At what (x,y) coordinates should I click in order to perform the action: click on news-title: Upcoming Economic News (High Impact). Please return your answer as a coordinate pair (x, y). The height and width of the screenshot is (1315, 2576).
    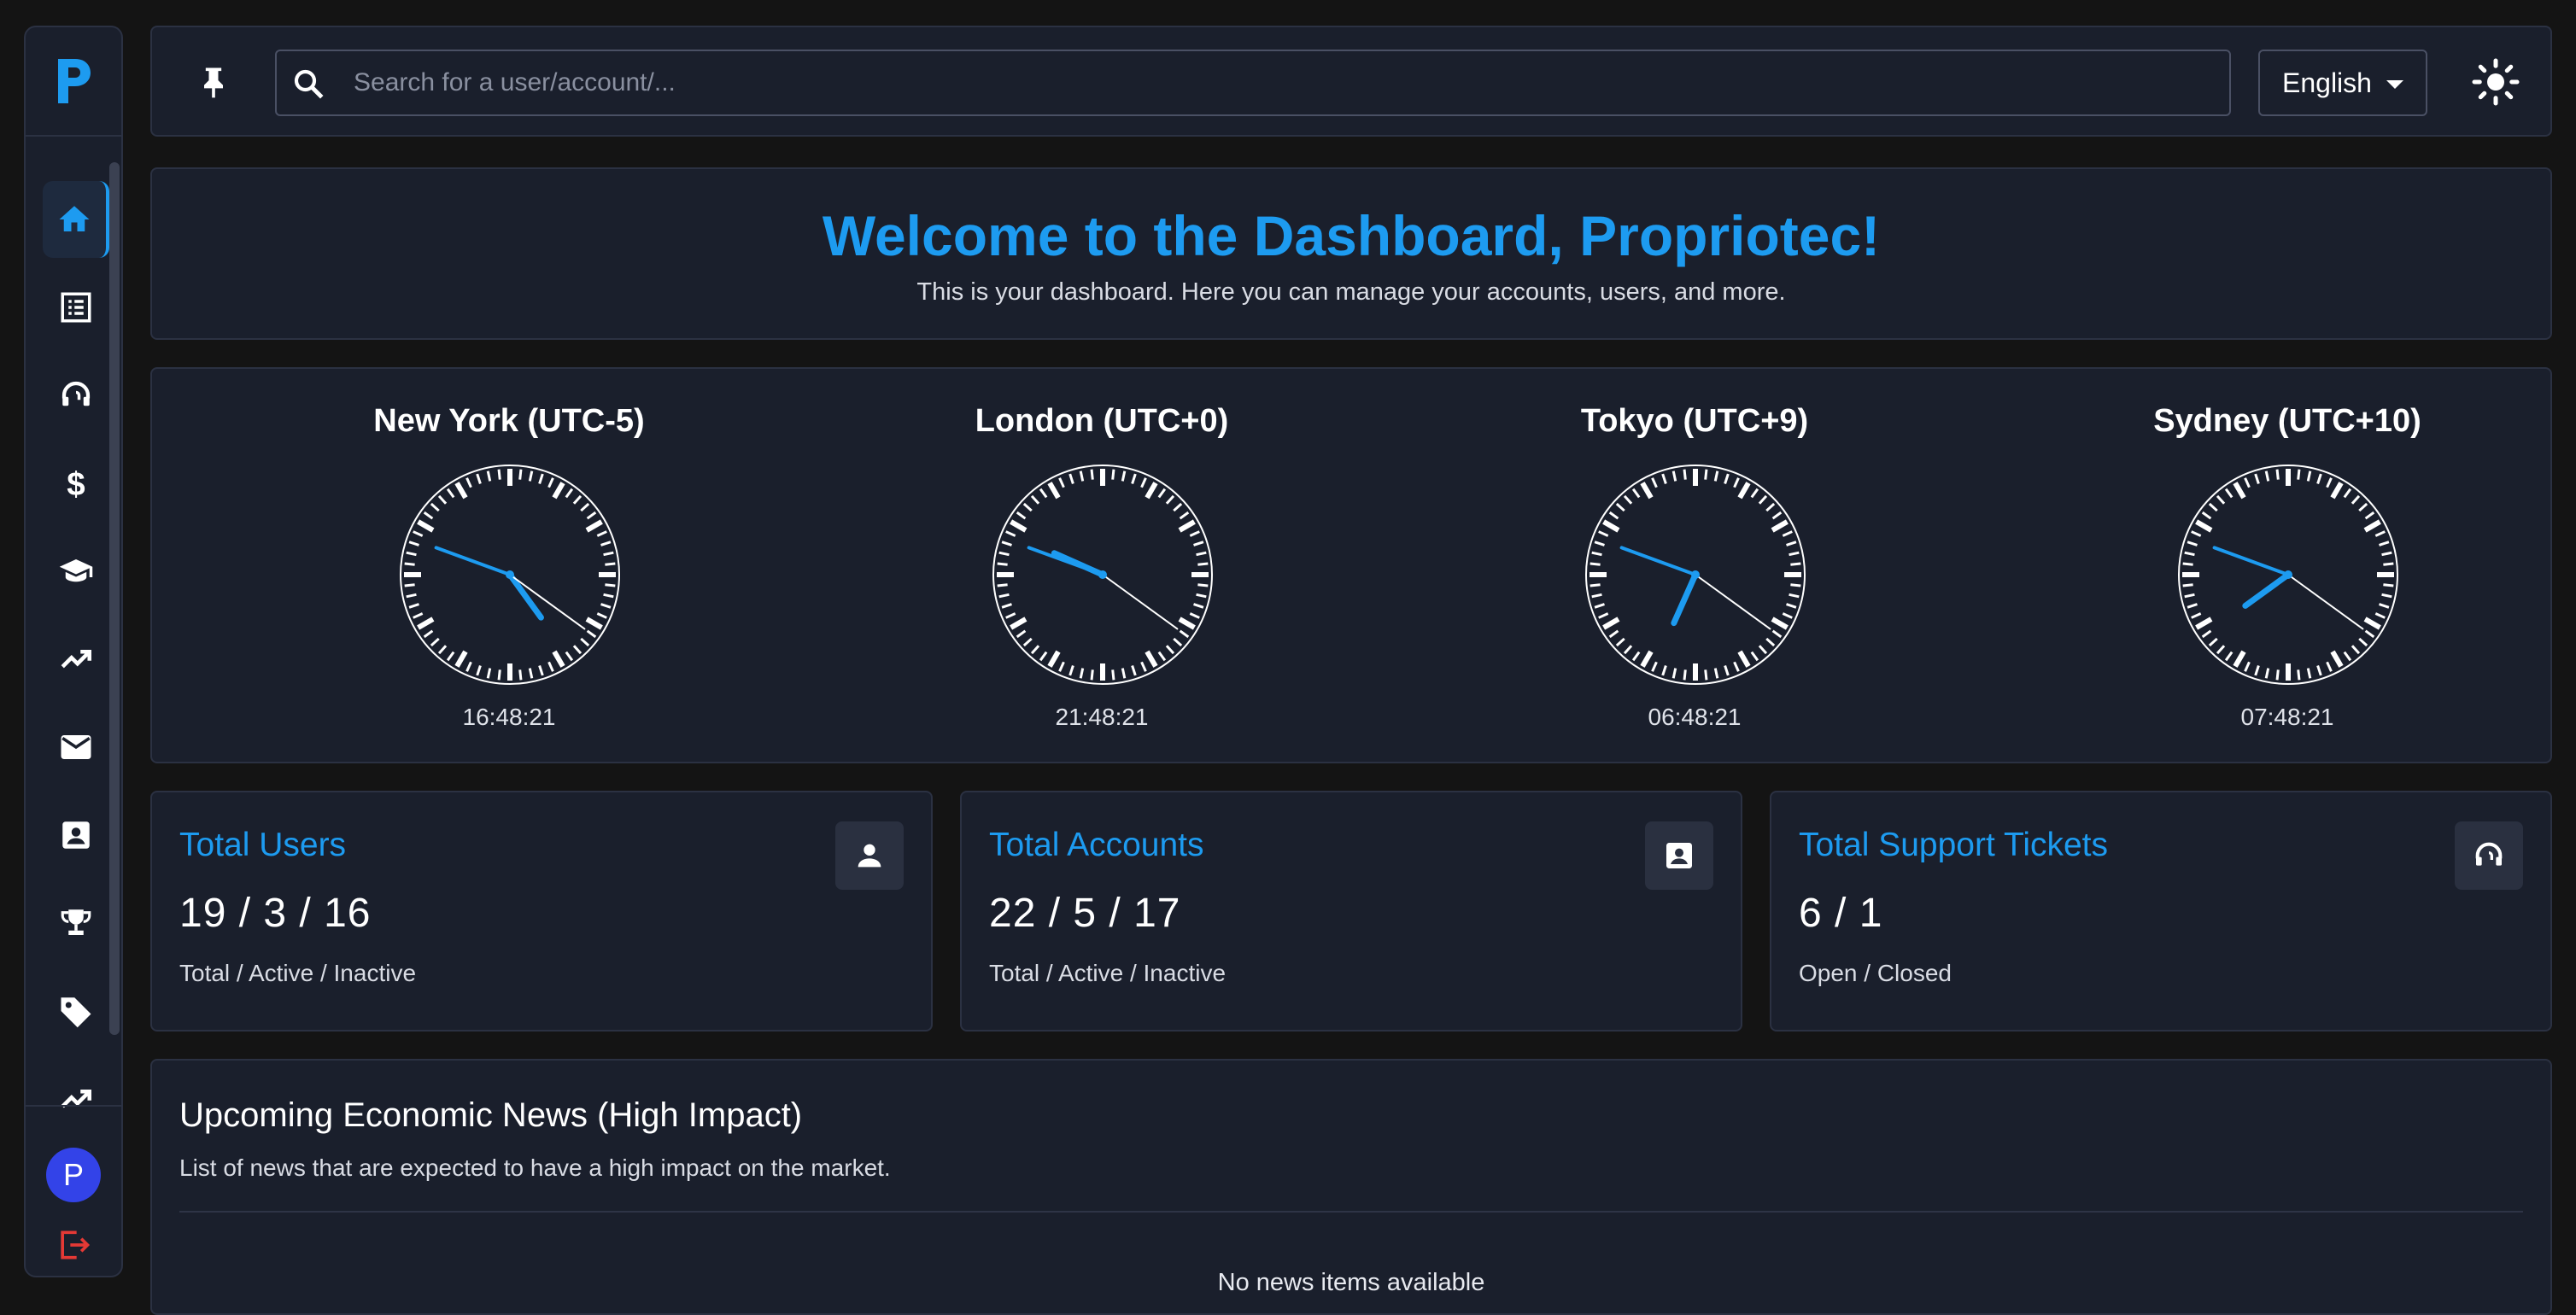
    Looking at the image, I should click on (491, 1115).